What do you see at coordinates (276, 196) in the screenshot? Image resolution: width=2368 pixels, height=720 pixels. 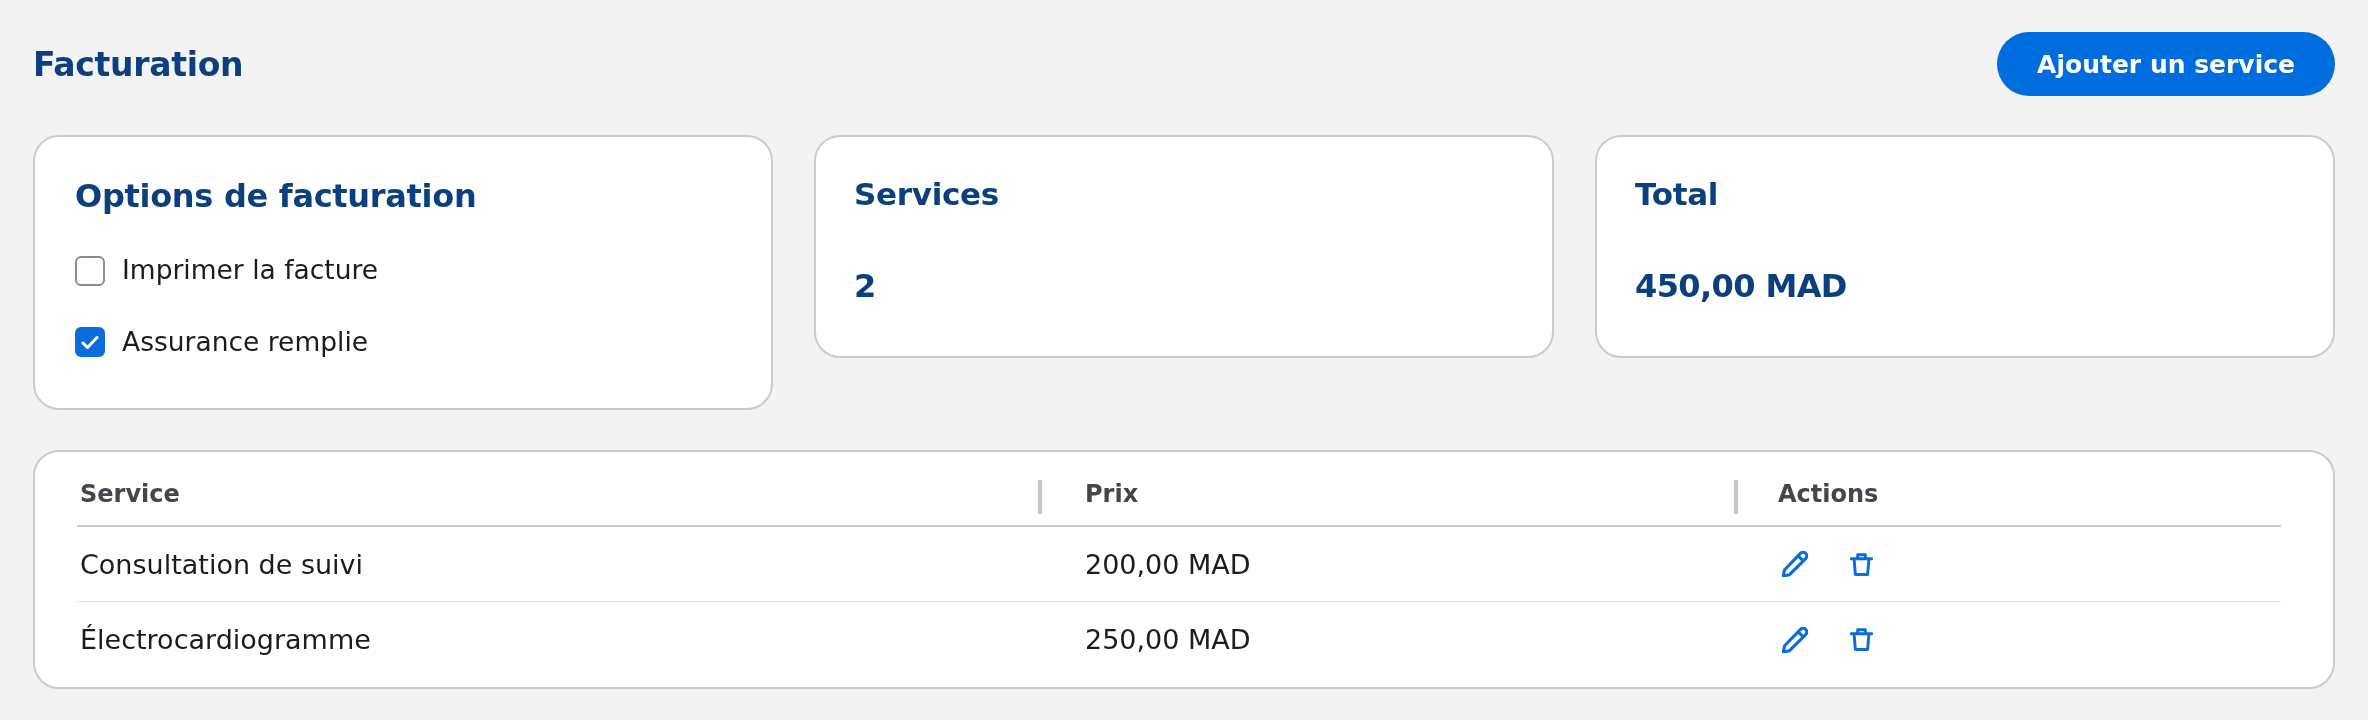 I see `card-title: Options de facturation` at bounding box center [276, 196].